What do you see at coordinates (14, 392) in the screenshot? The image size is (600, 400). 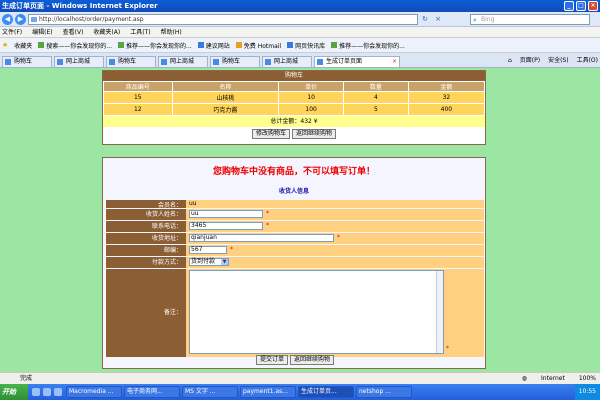 I see `start-button: 开始` at bounding box center [14, 392].